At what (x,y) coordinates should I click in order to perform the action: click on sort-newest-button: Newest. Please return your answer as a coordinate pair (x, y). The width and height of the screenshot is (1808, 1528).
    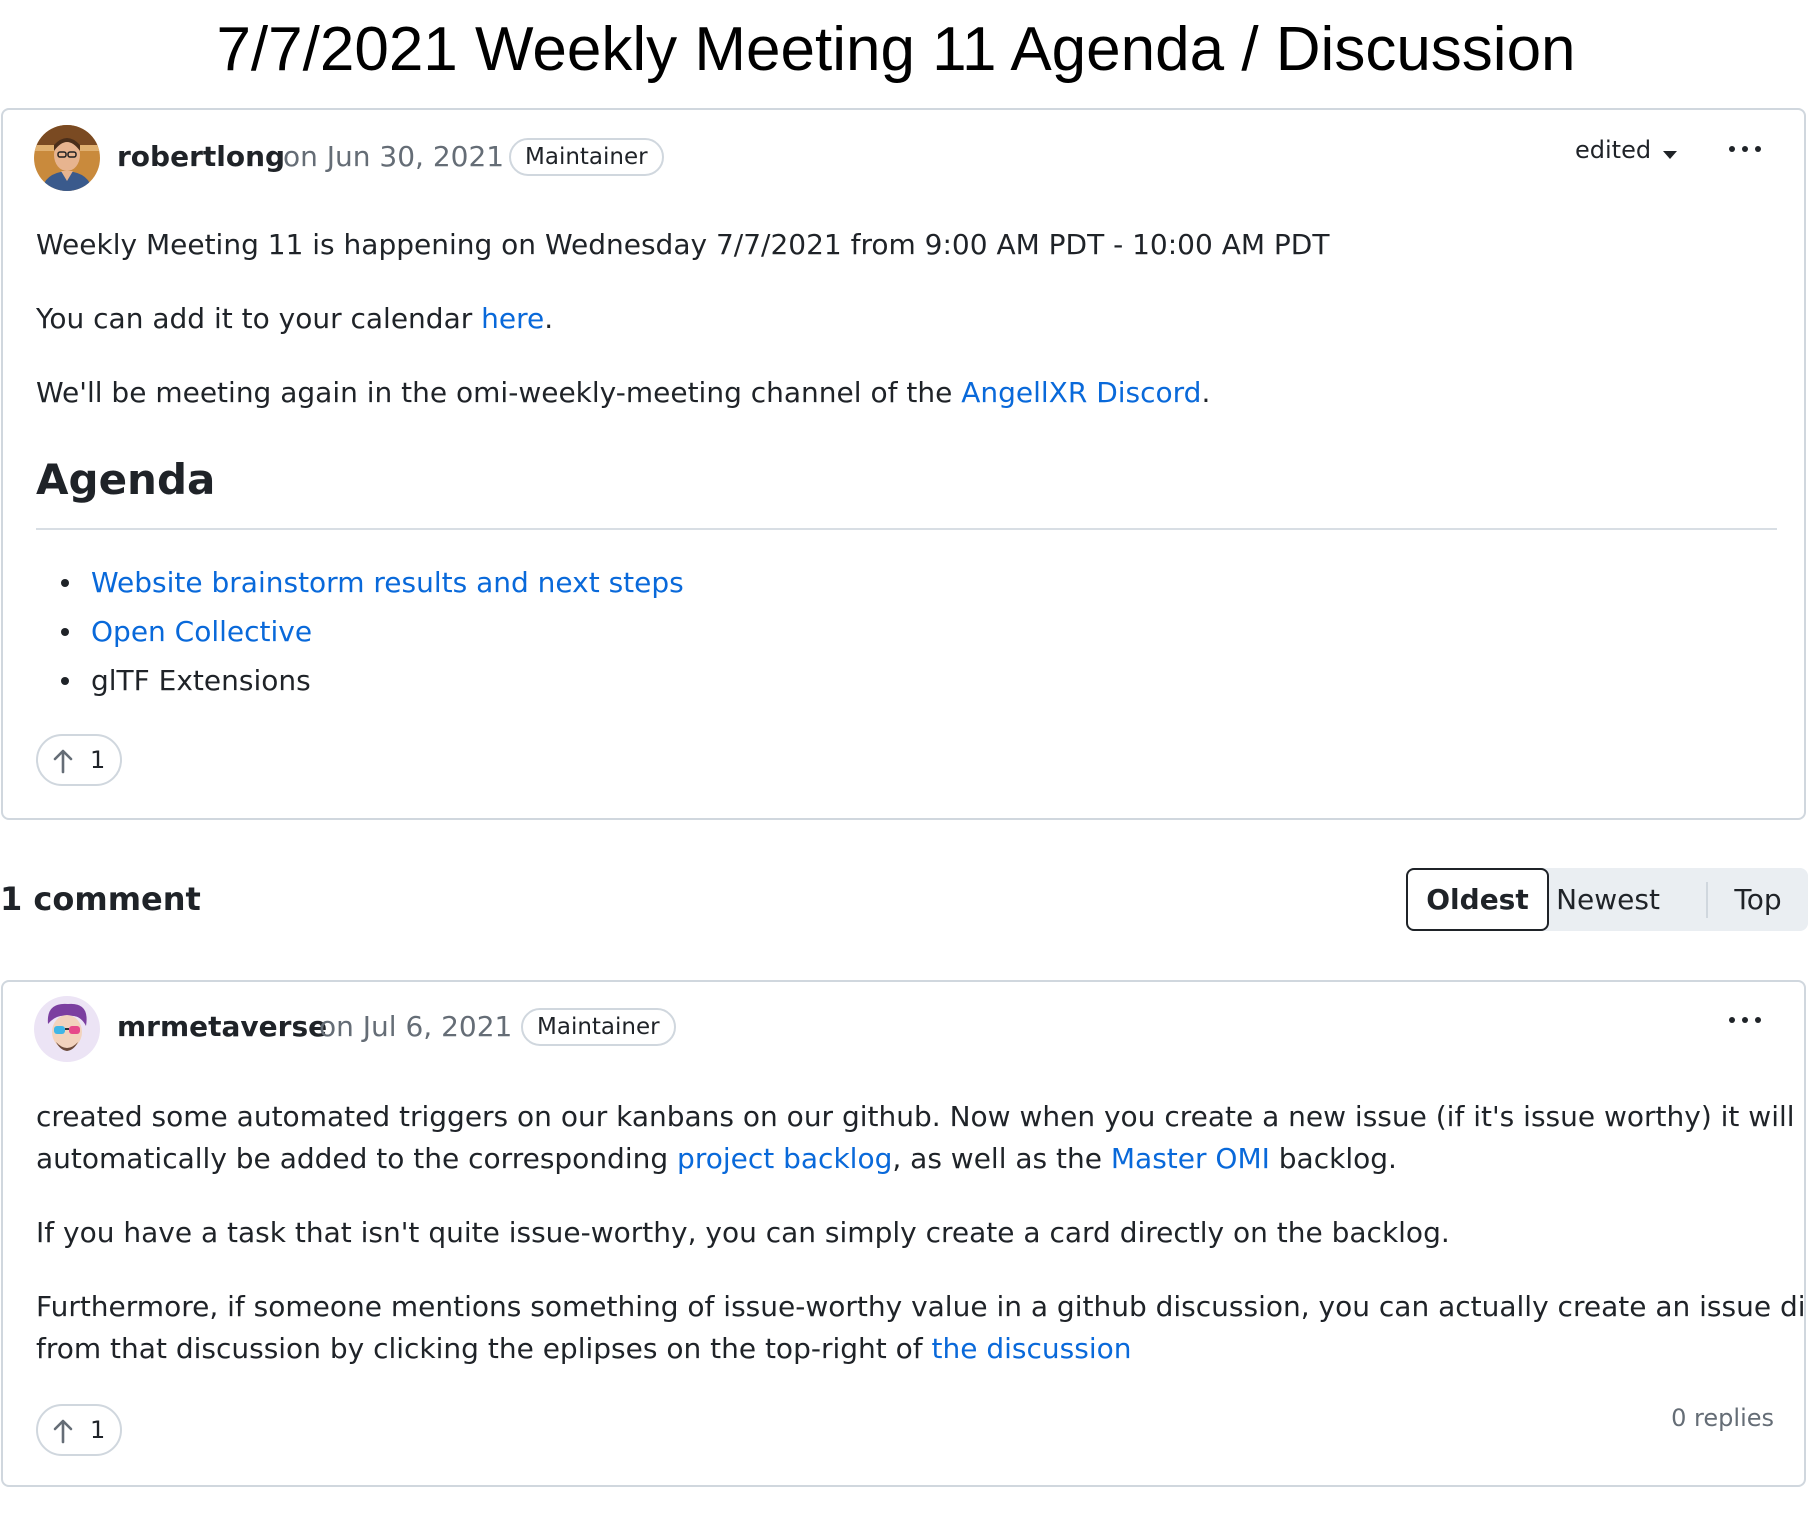
    Looking at the image, I should click on (1608, 899).